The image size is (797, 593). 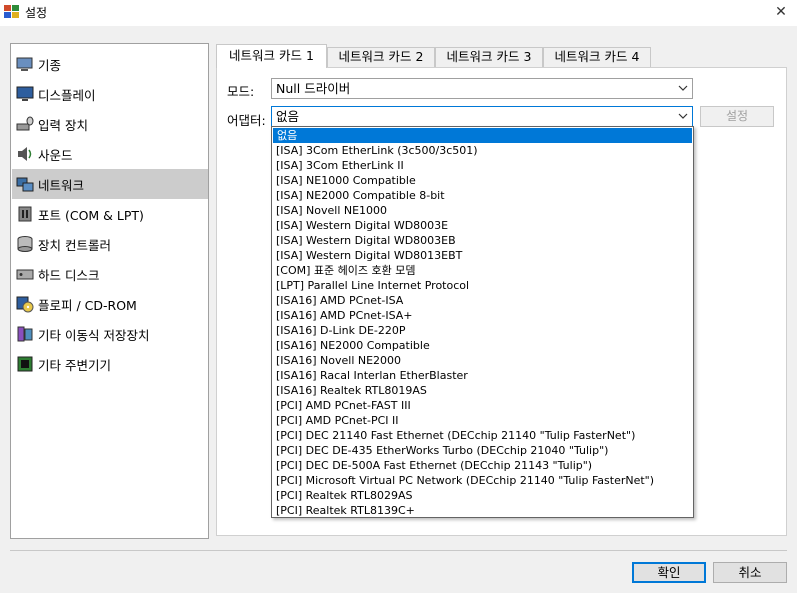 I want to click on list-item: [ISA16] AMD PCnet-ISA+, so click(x=482, y=315).